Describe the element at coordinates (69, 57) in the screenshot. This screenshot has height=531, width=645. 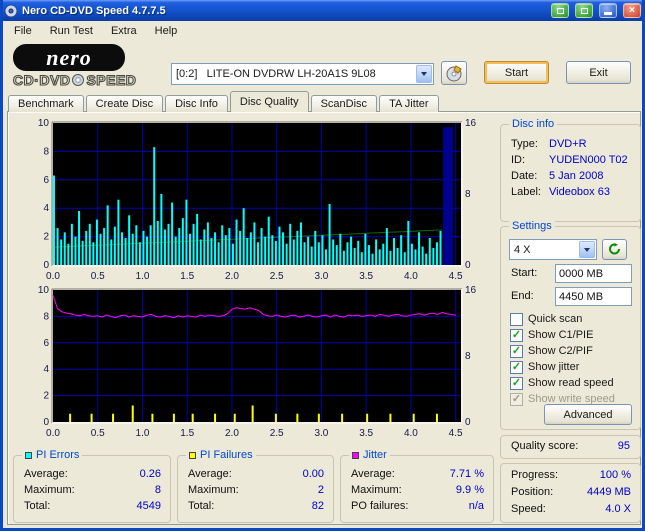
I see `nero-logo-wordmark: nero` at that location.